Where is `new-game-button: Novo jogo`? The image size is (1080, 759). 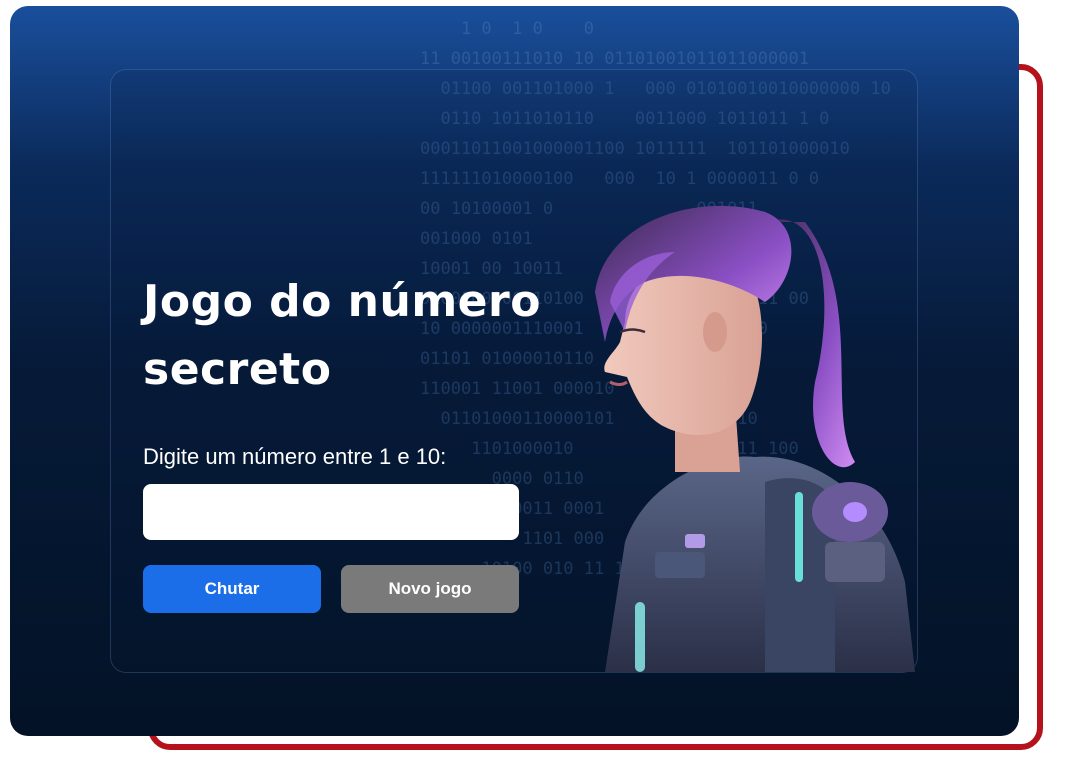
new-game-button: Novo jogo is located at coordinates (430, 589).